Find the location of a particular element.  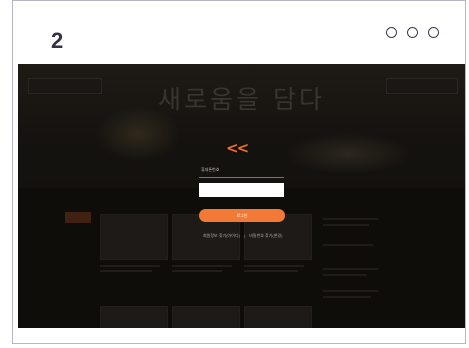

window-dots is located at coordinates (412, 32).